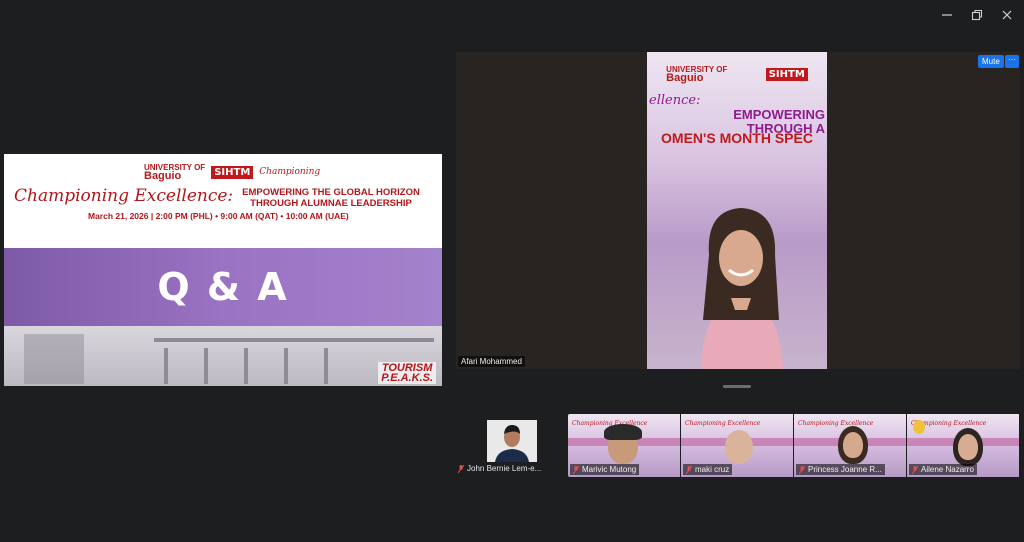  Describe the element at coordinates (624, 445) in the screenshot. I see `participant-tile: Championing Excellence Marivic Mutong` at that location.